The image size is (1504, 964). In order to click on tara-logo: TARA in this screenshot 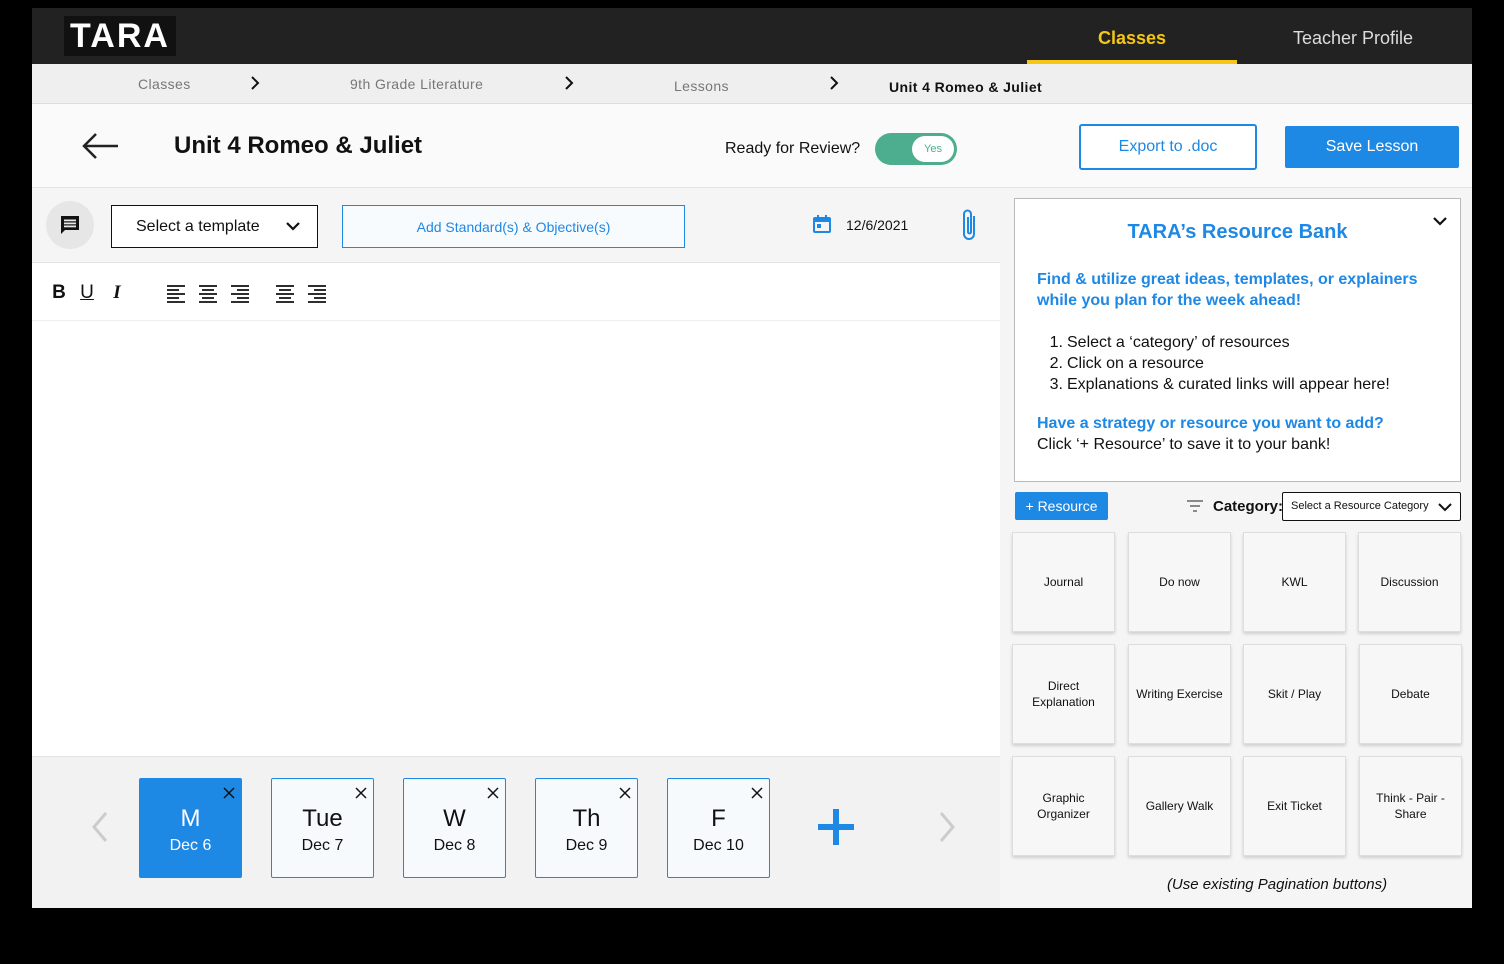, I will do `click(120, 36)`.